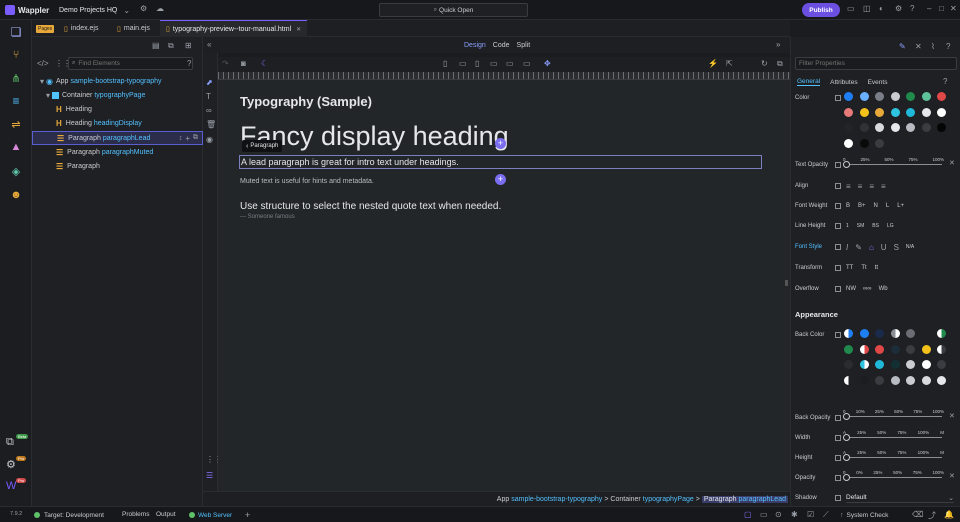 Image resolution: width=960 pixels, height=522 pixels. What do you see at coordinates (893, 162) in the screenshot?
I see `text-opacity-slider: 0 25% 50% 75% 100%` at bounding box center [893, 162].